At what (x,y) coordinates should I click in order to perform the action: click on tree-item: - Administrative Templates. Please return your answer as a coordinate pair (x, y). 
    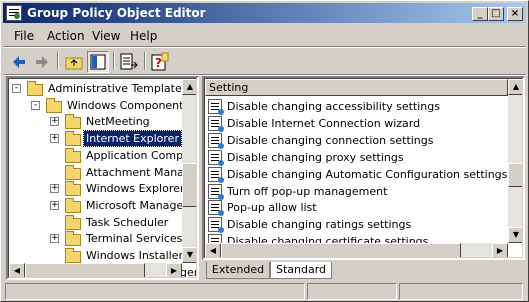
    Looking at the image, I should click on (98, 88).